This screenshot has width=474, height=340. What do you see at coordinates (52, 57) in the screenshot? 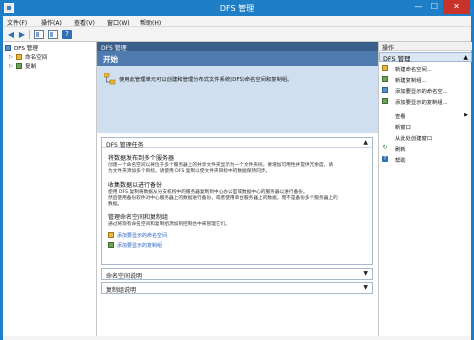
I see `tree-item-namespaces: ▷ 命名空间` at bounding box center [52, 57].